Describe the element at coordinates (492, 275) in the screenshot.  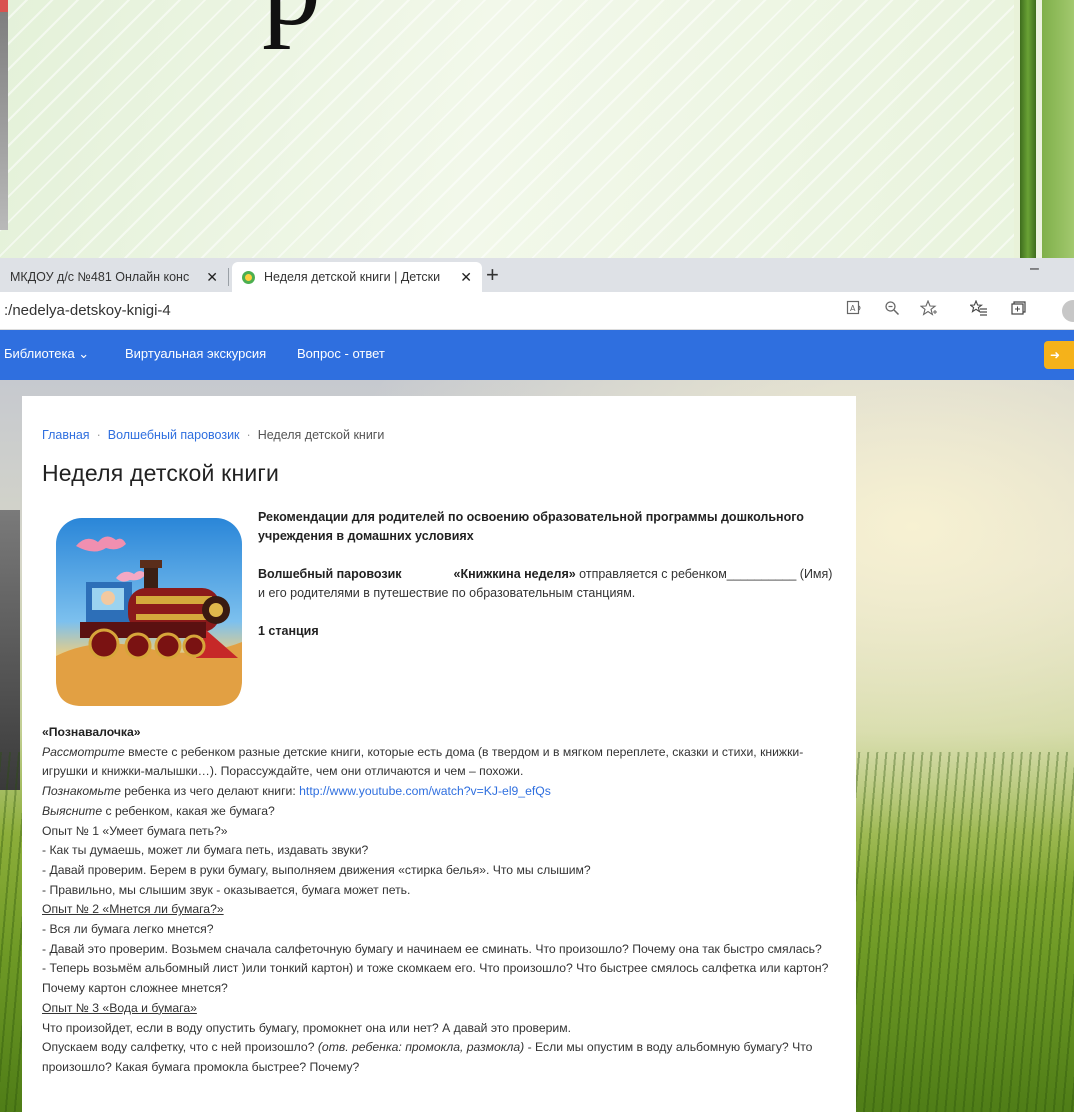
I see `new-tab-button: +` at that location.